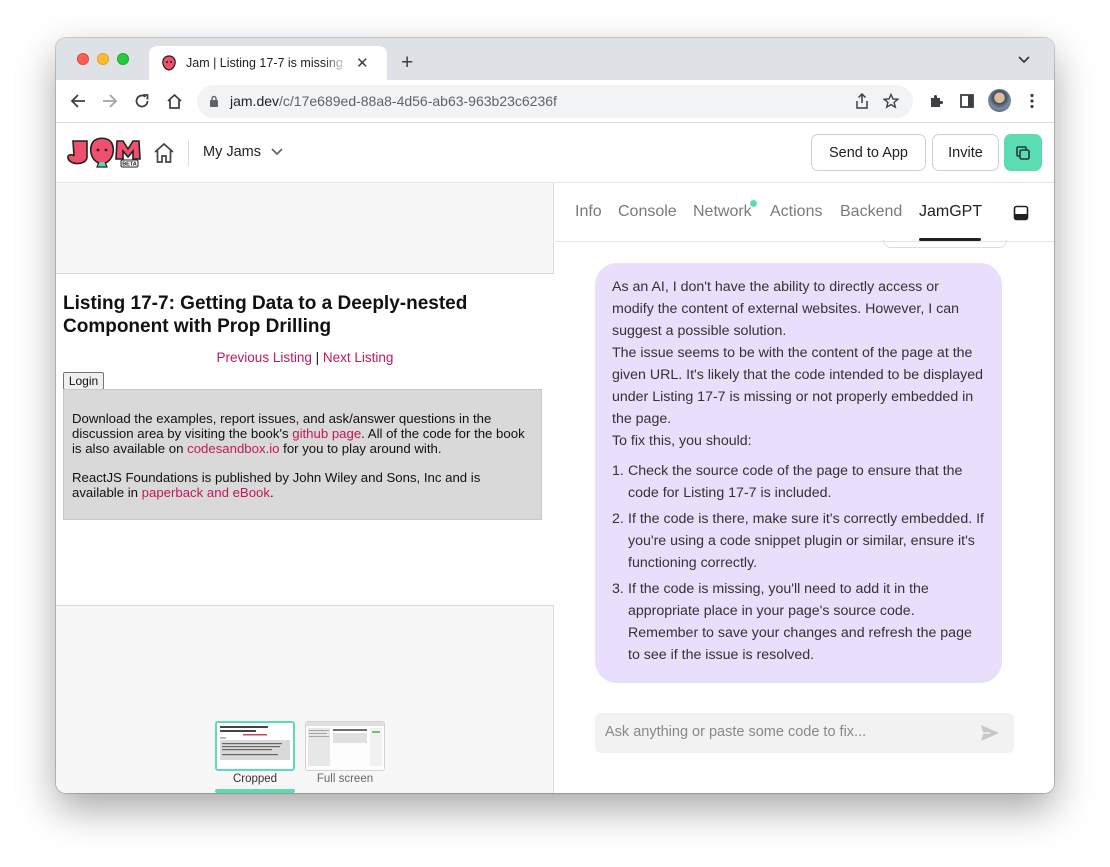 The height and width of the screenshot is (867, 1110). I want to click on star-icon, so click(891, 101).